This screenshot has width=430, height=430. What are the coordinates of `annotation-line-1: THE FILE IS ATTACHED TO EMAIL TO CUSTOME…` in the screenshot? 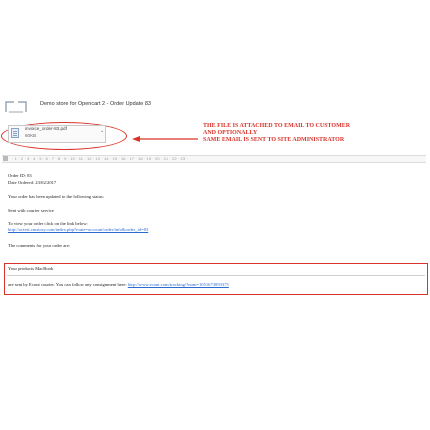 It's located at (277, 126).